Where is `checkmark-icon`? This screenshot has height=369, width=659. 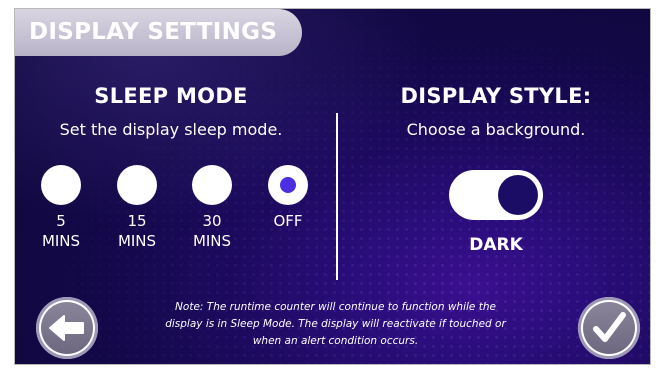 checkmark-icon is located at coordinates (609, 327).